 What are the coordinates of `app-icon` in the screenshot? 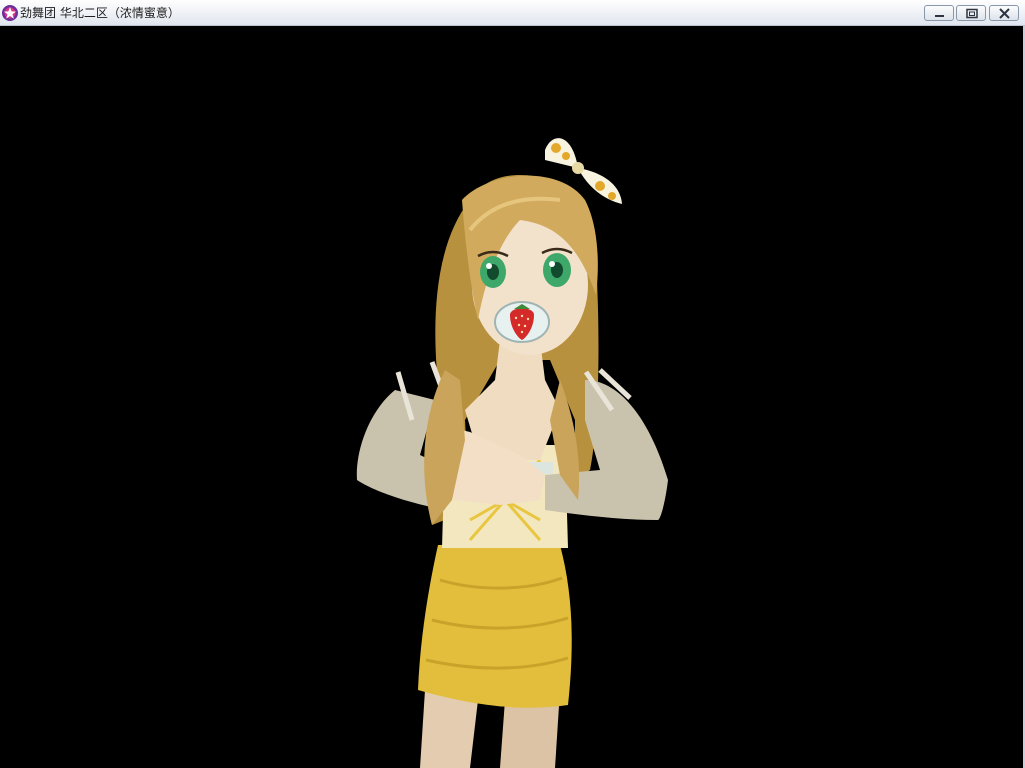 It's located at (10, 13).